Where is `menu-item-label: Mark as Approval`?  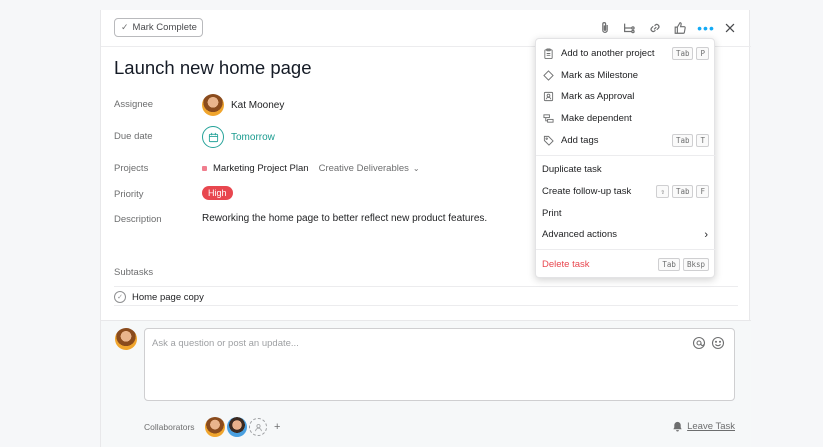 menu-item-label: Mark as Approval is located at coordinates (598, 96).